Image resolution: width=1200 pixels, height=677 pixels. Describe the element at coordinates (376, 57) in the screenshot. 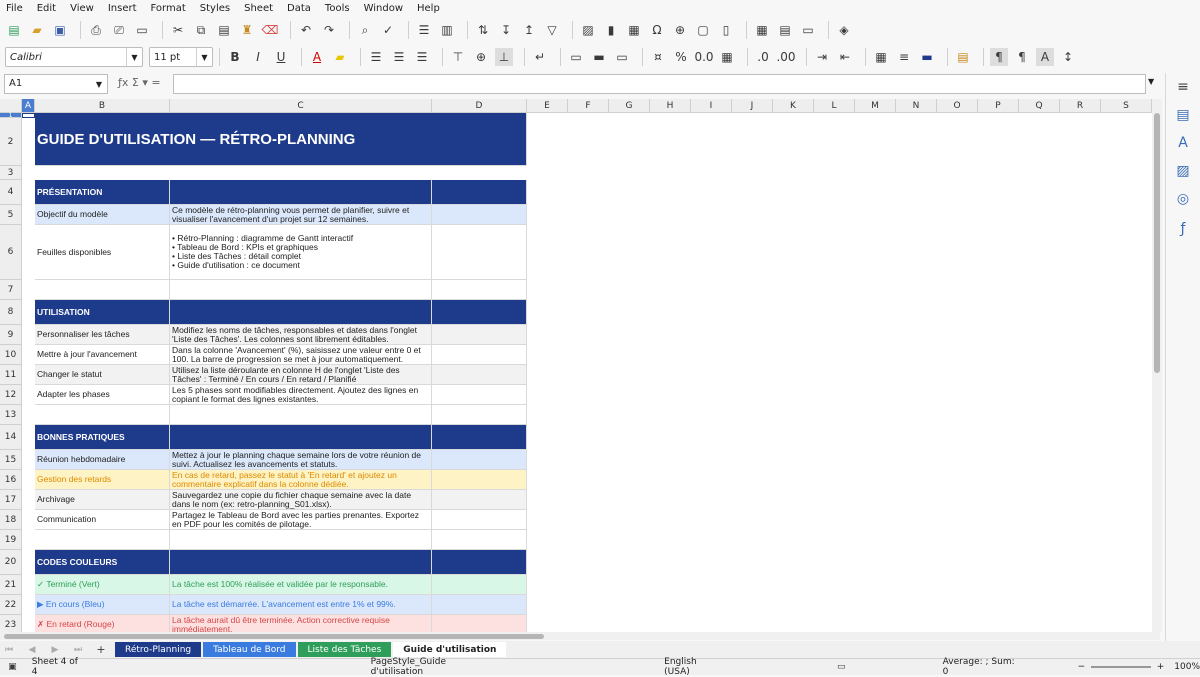

I see `align-left-icon: ☰` at that location.